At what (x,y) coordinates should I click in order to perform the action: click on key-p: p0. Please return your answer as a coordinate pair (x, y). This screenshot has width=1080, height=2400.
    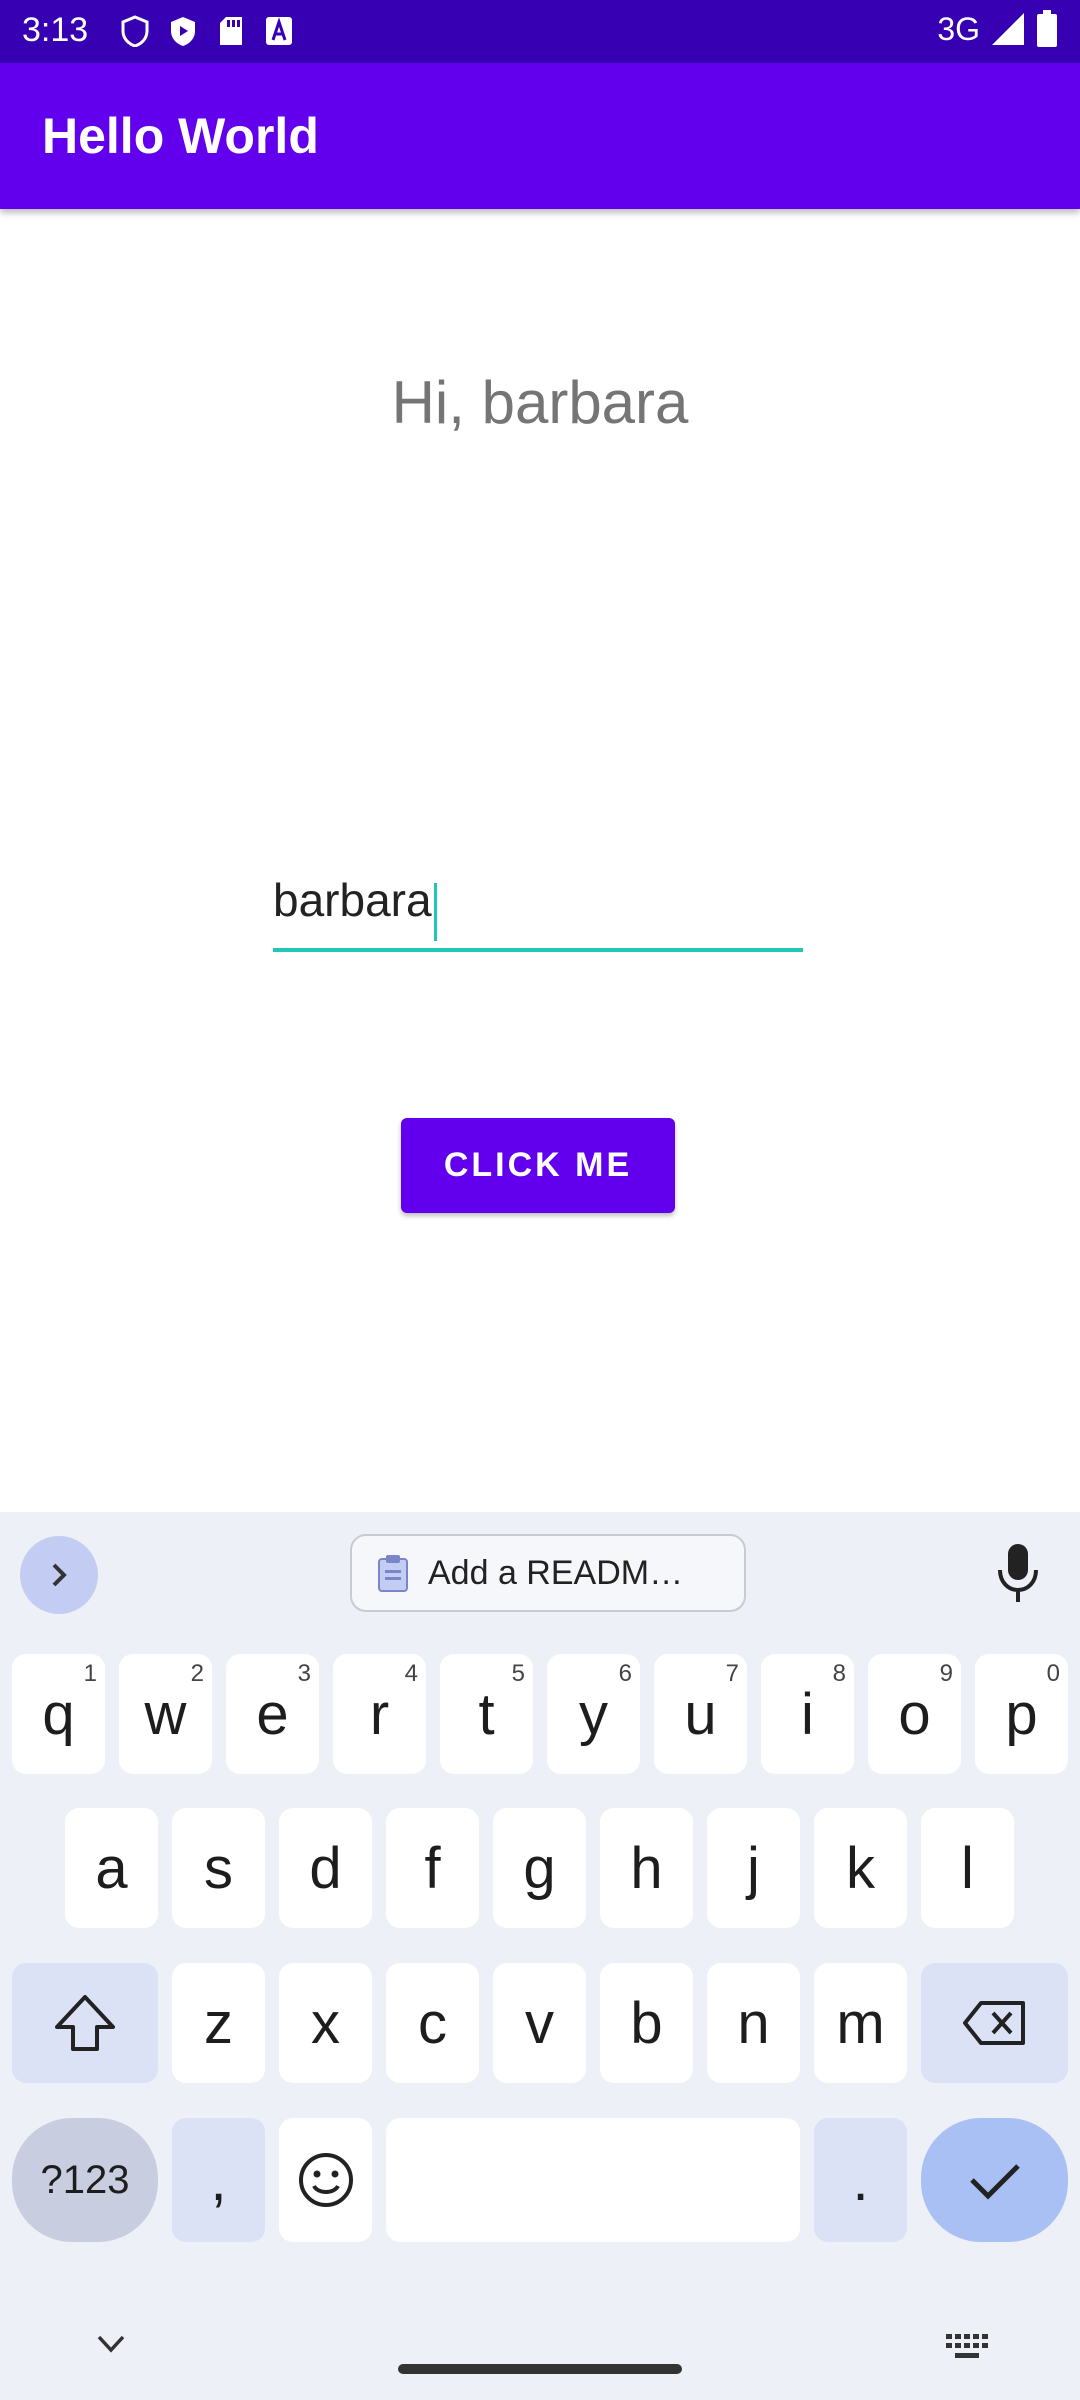
    Looking at the image, I should click on (1021, 1714).